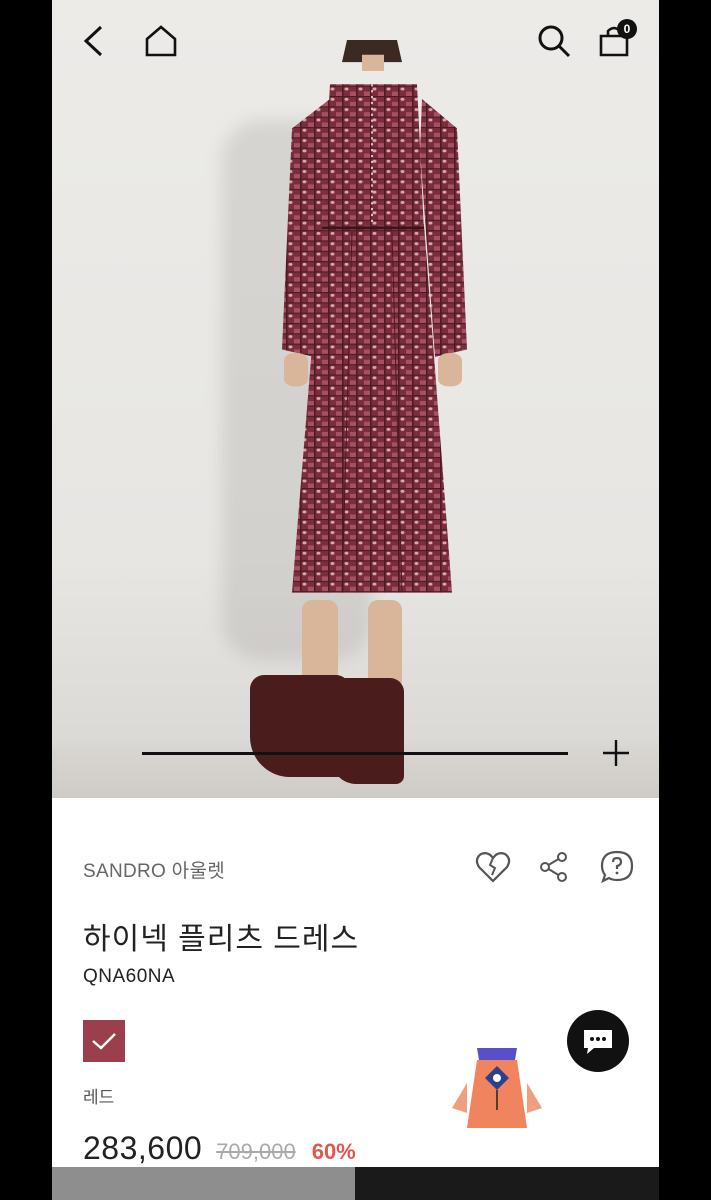 This screenshot has height=1200, width=711. Describe the element at coordinates (368, 731) in the screenshot. I see `boot-right` at that location.